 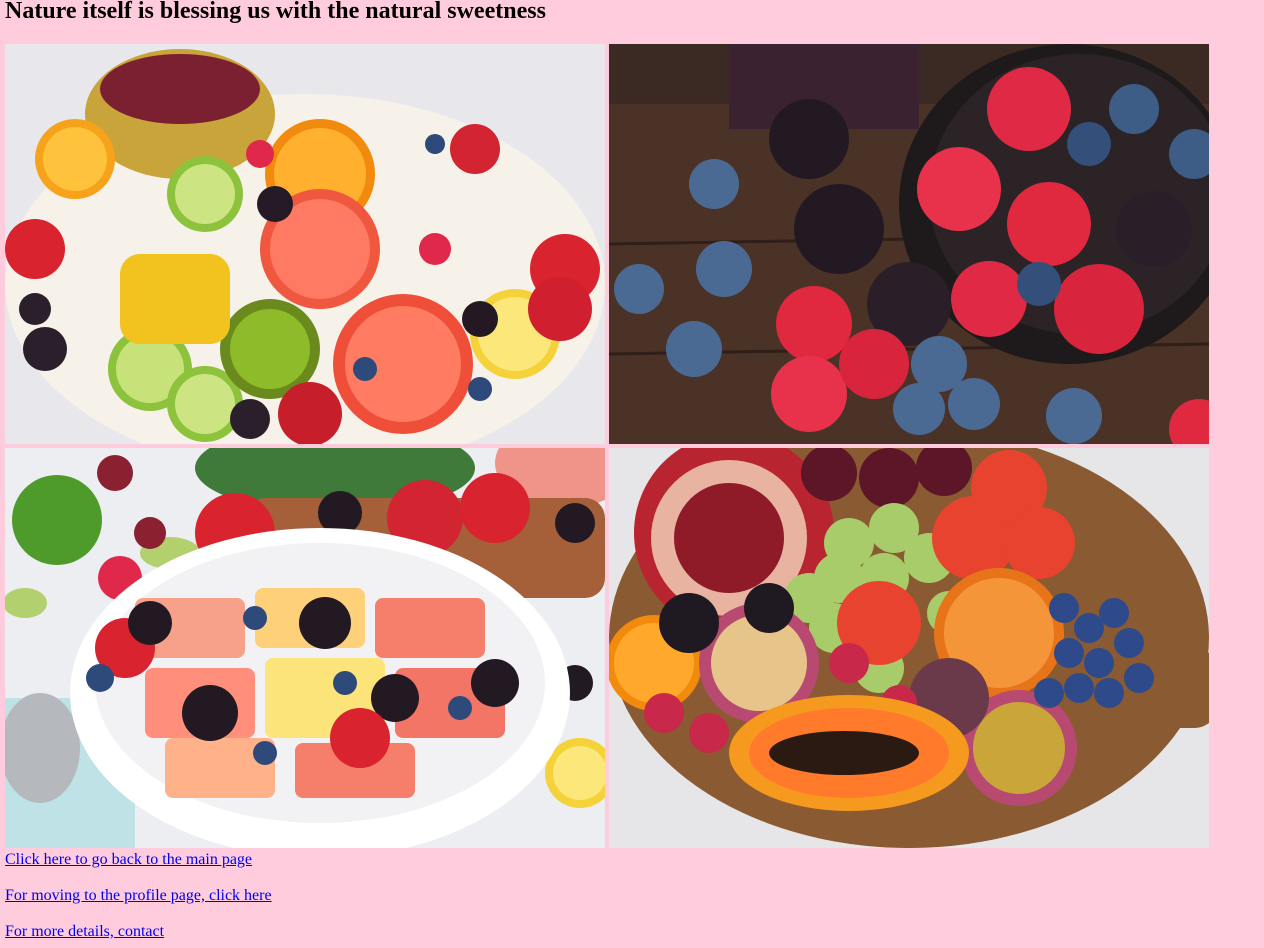 I want to click on contact-link: For more details, contact, so click(x=84, y=932).